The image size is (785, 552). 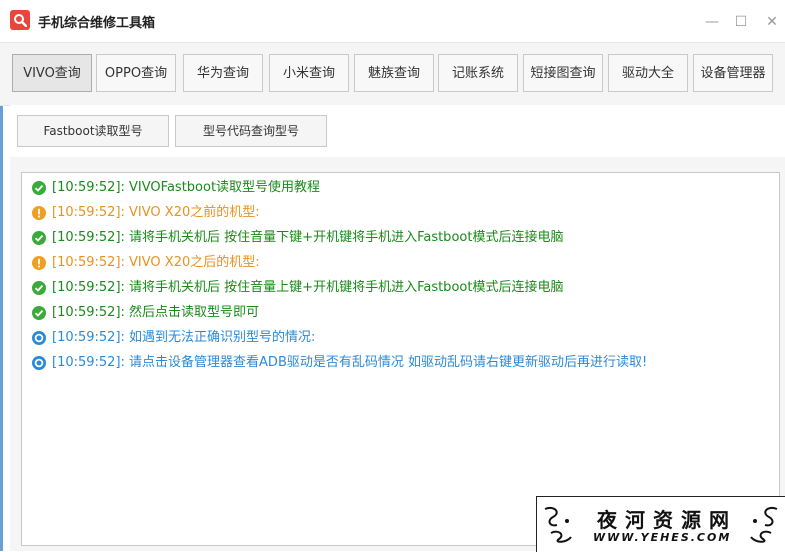 What do you see at coordinates (733, 73) in the screenshot?
I see `tab-device-manager: 设备管理器` at bounding box center [733, 73].